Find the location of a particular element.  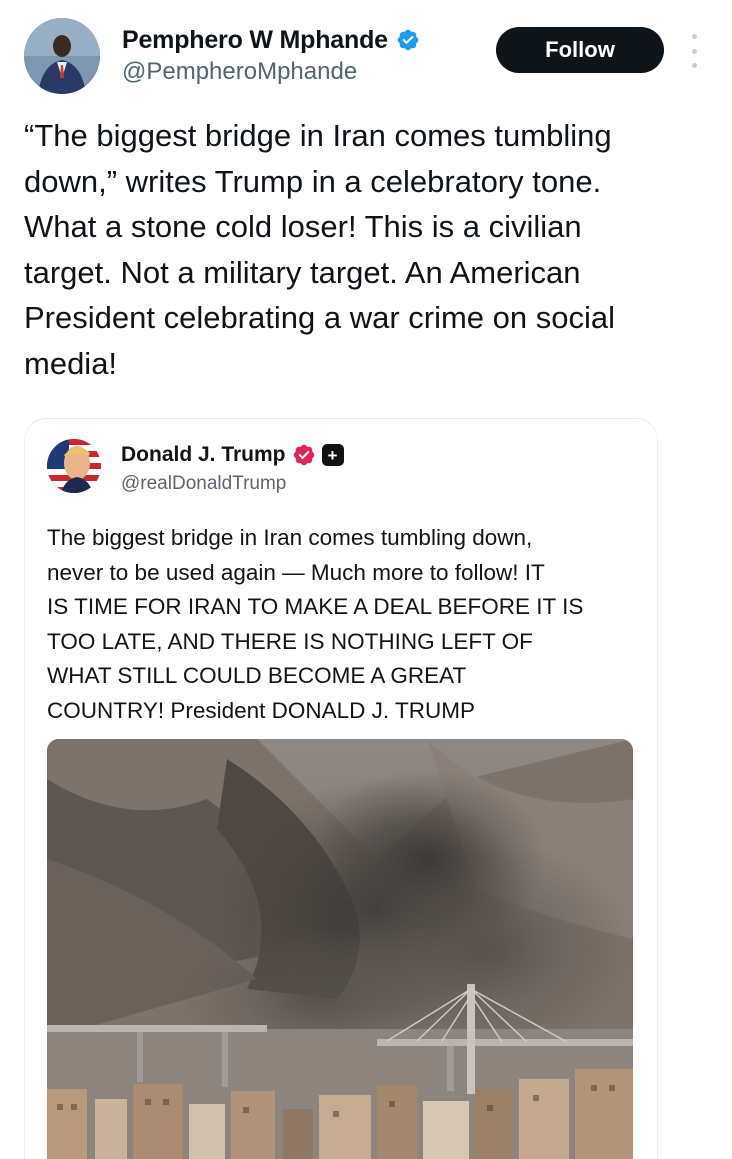

author-handle: @PempheroMphande is located at coordinates (271, 72).